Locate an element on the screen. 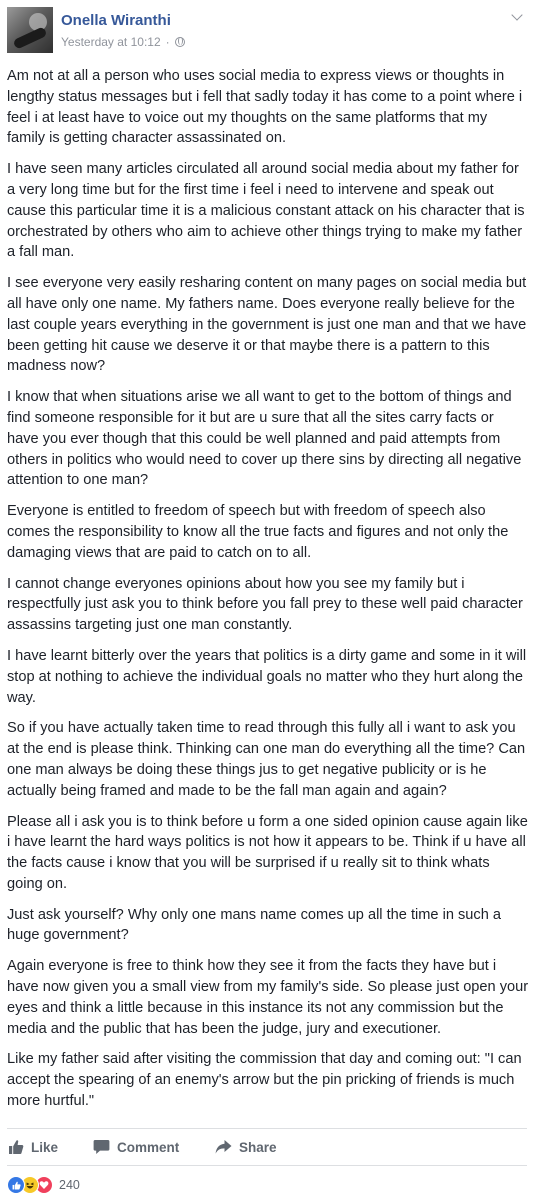  action-bar: Like Comment Share is located at coordinates (267, 1148).